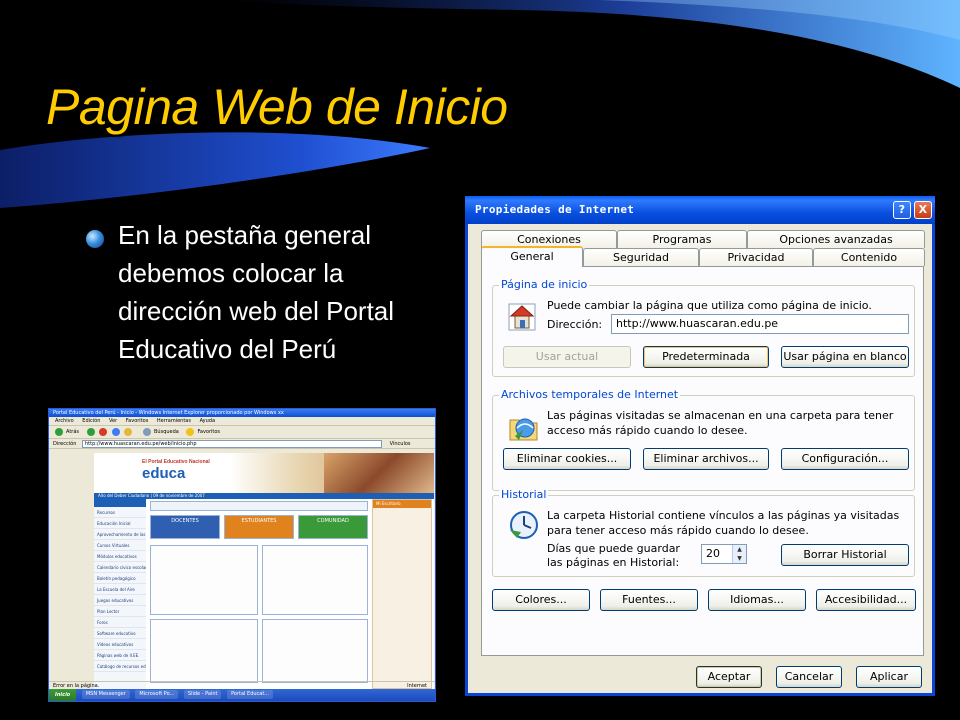  Describe the element at coordinates (147, 431) in the screenshot. I see `search-icon` at that location.